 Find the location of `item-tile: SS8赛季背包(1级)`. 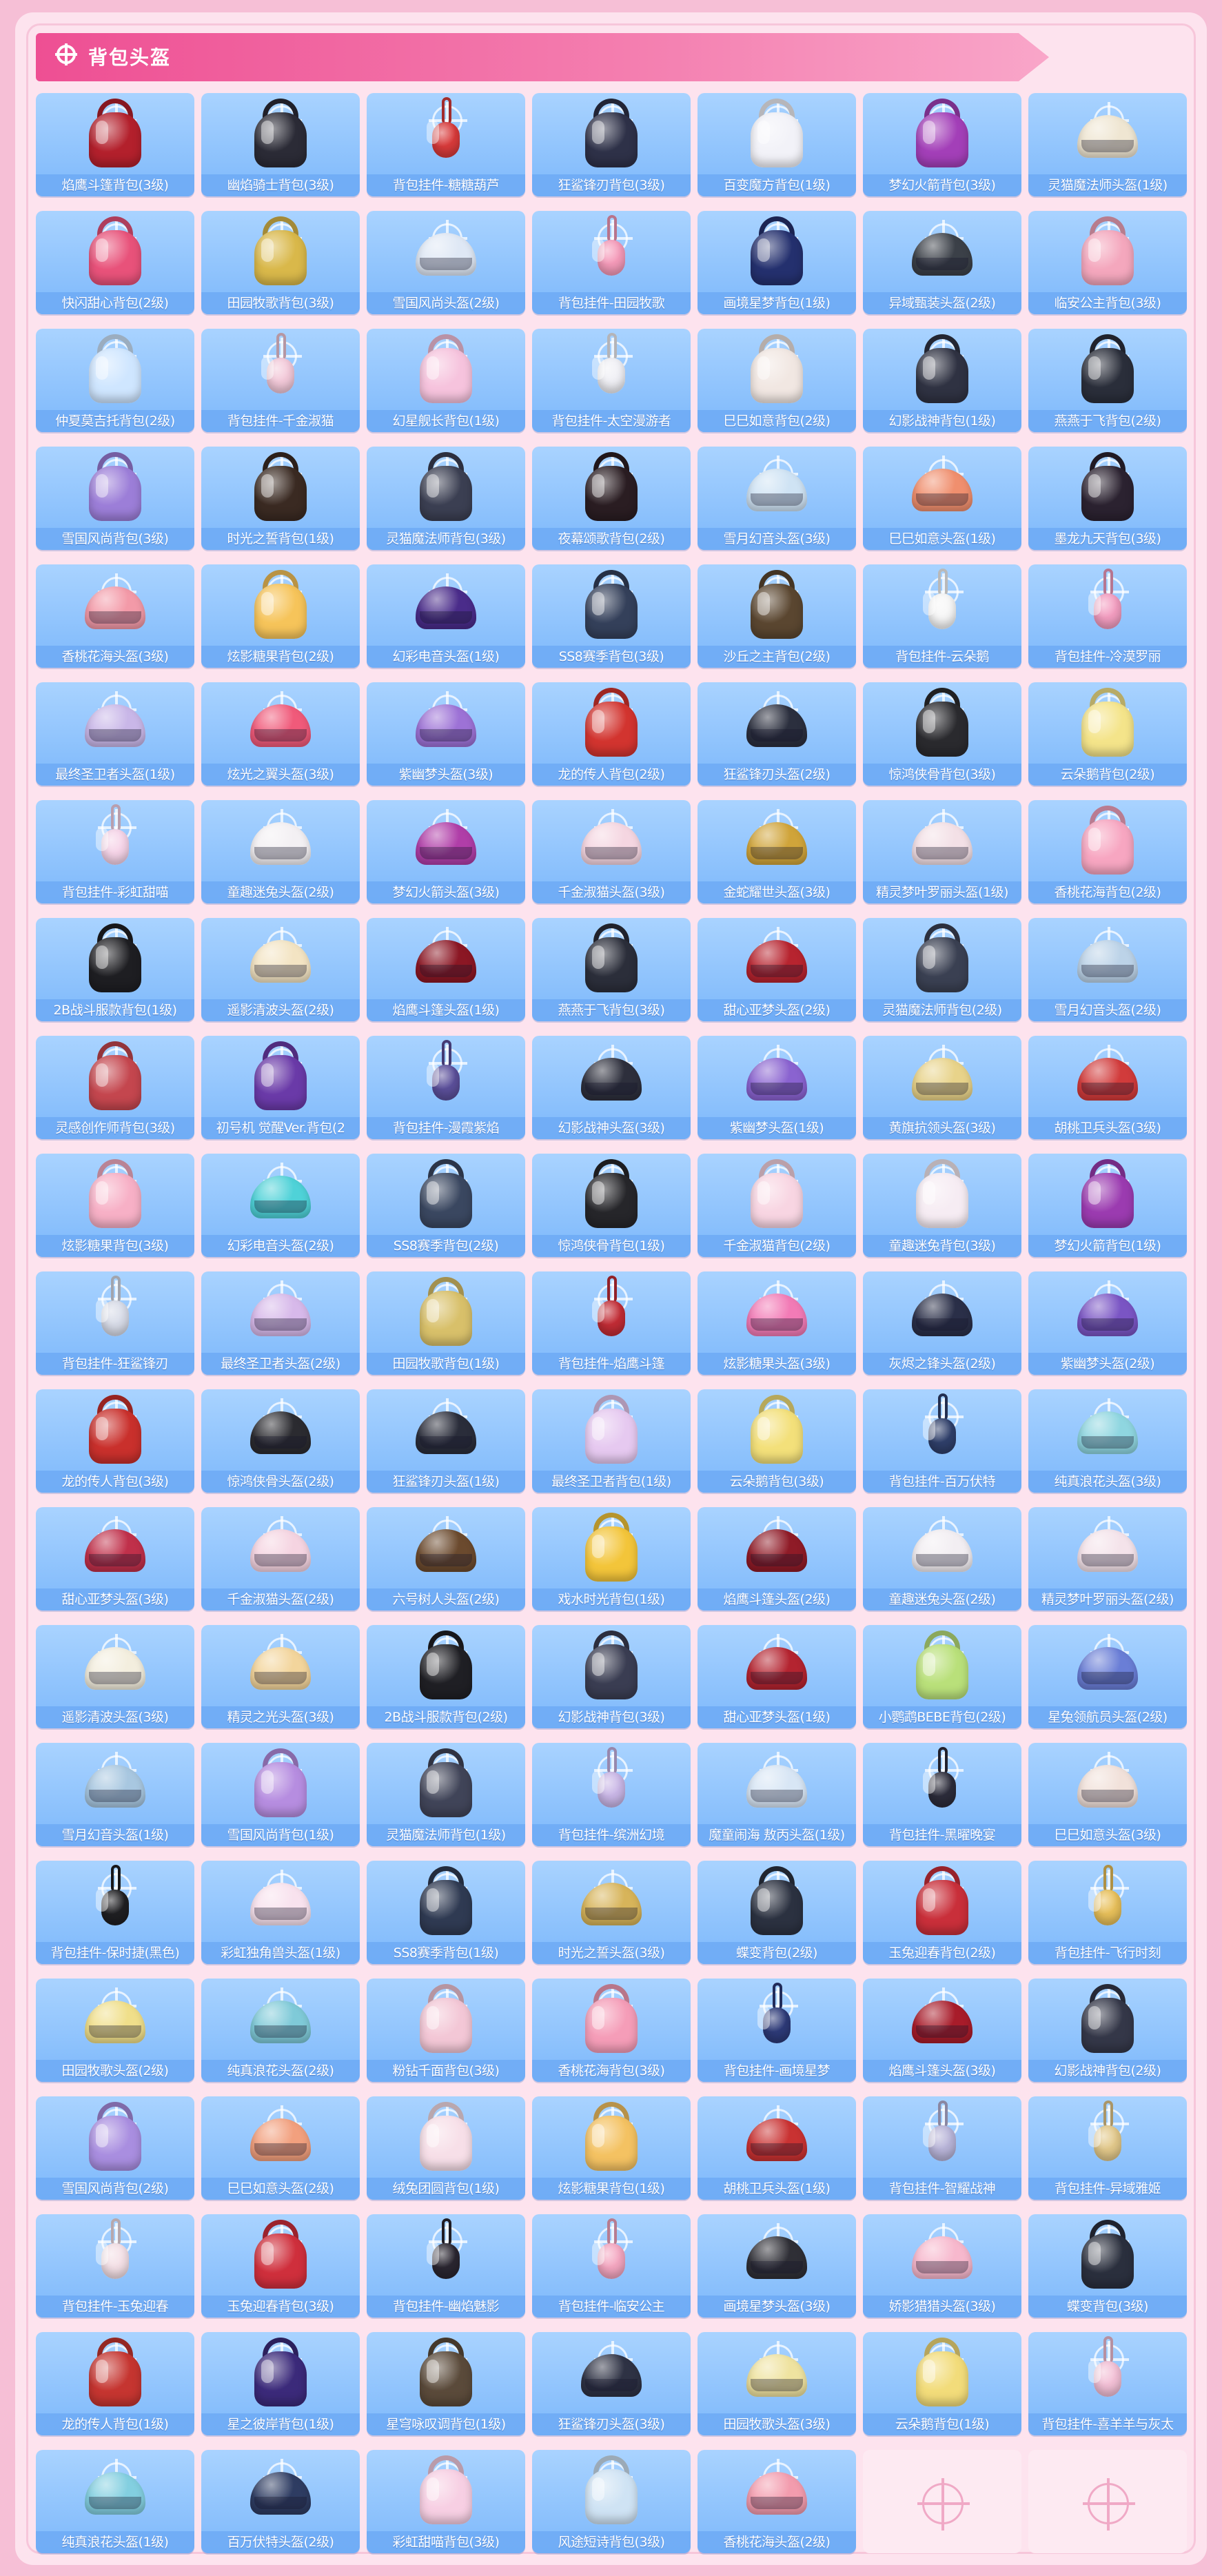

item-tile: SS8赛季背包(1级) is located at coordinates (446, 1912).